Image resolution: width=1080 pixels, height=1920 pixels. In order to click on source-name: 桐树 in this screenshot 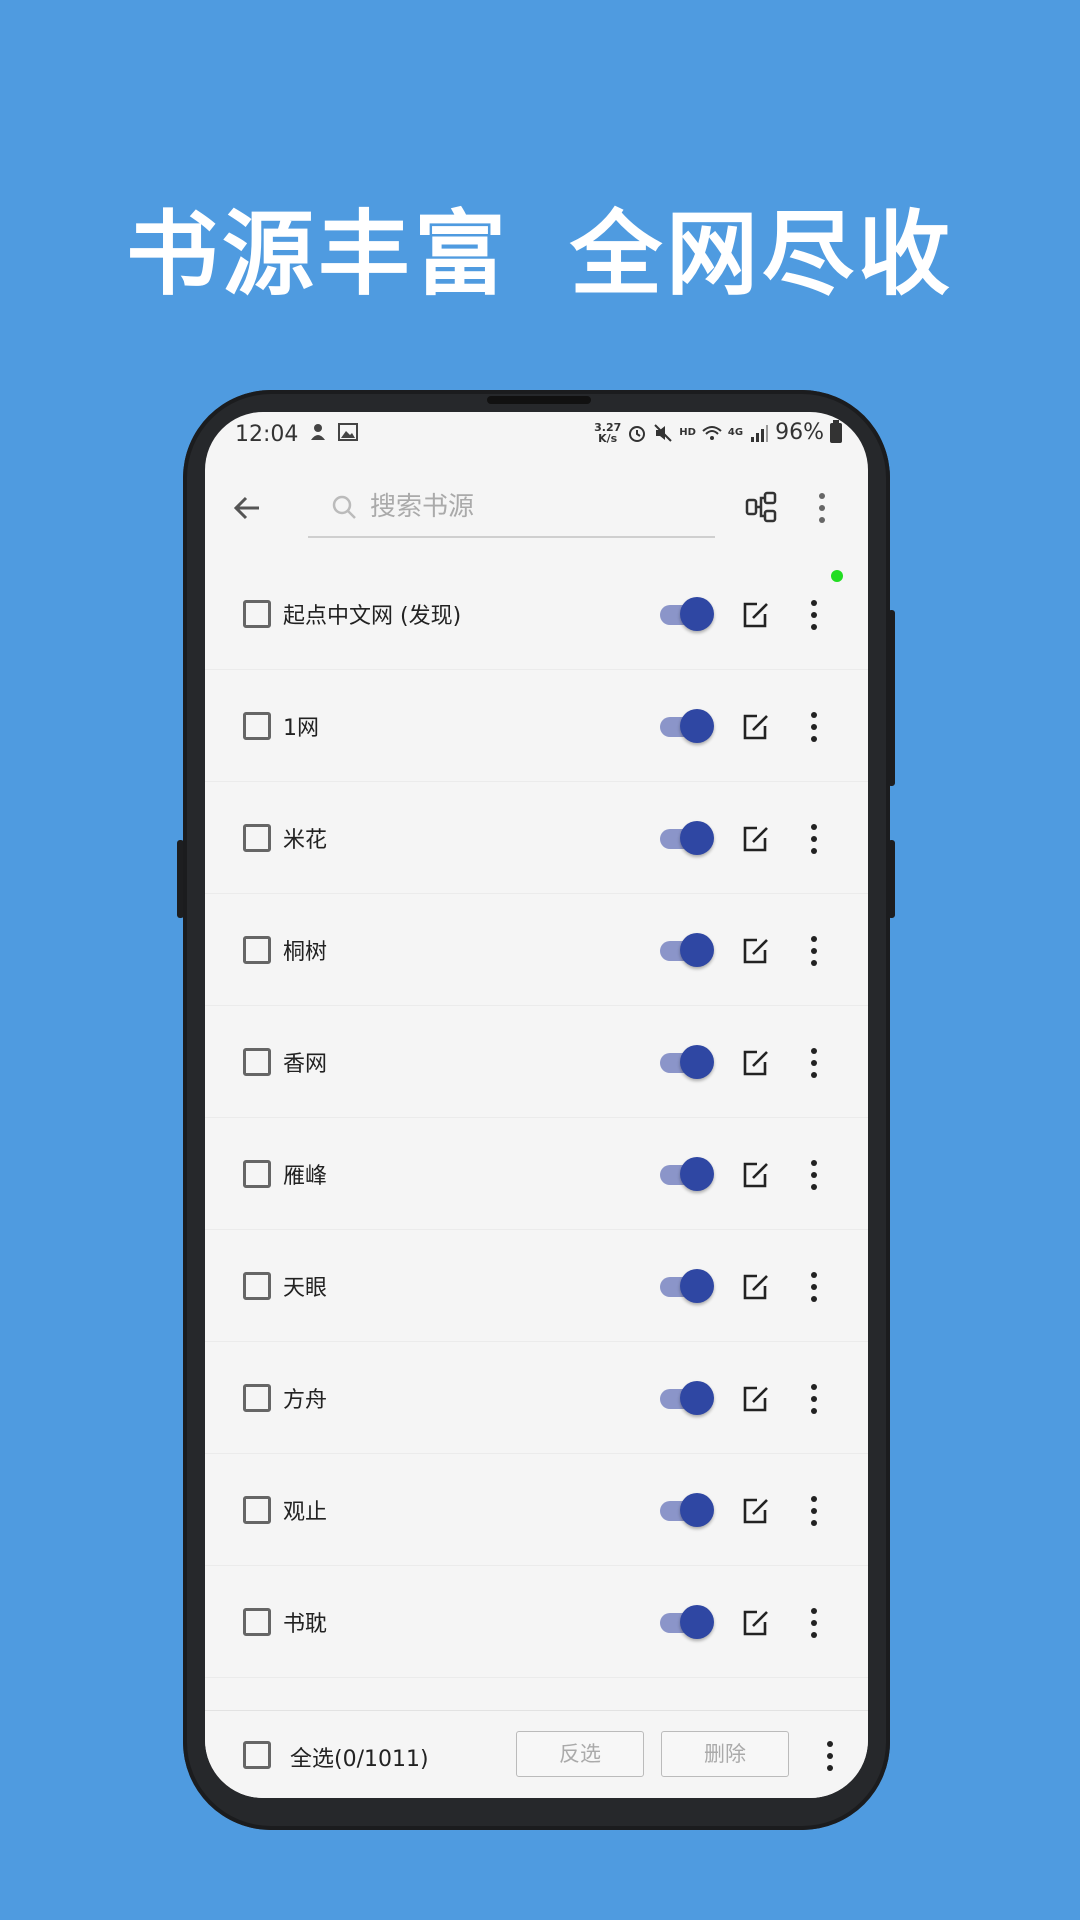, I will do `click(305, 952)`.